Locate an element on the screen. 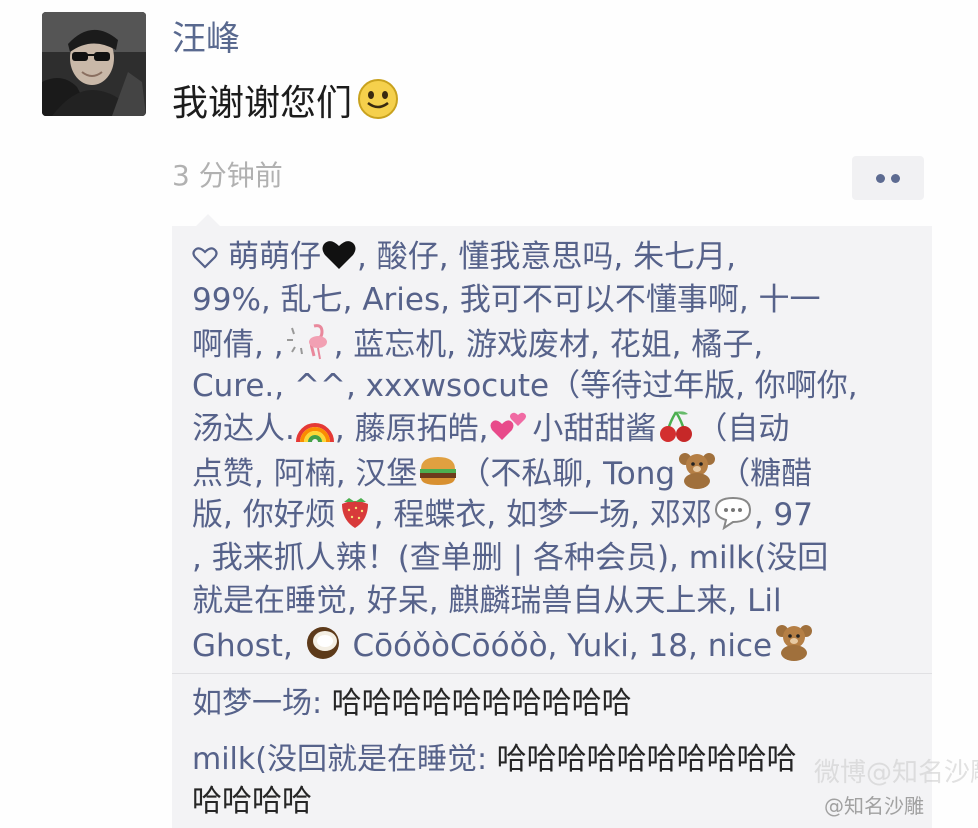 The height and width of the screenshot is (828, 978). like-names: , 程蝶衣, 如梦一场, 邓邓 is located at coordinates (543, 515).